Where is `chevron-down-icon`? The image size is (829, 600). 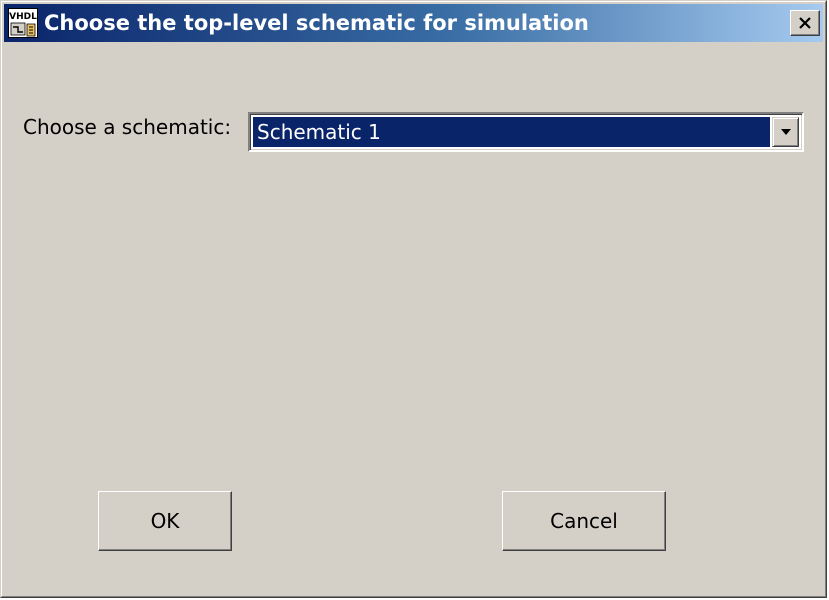 chevron-down-icon is located at coordinates (785, 132).